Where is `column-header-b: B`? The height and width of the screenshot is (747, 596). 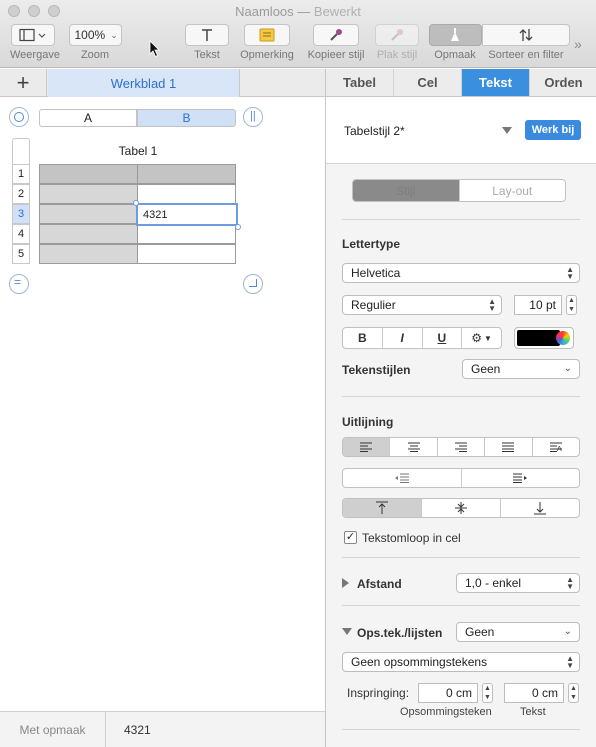 column-header-b: B is located at coordinates (186, 118).